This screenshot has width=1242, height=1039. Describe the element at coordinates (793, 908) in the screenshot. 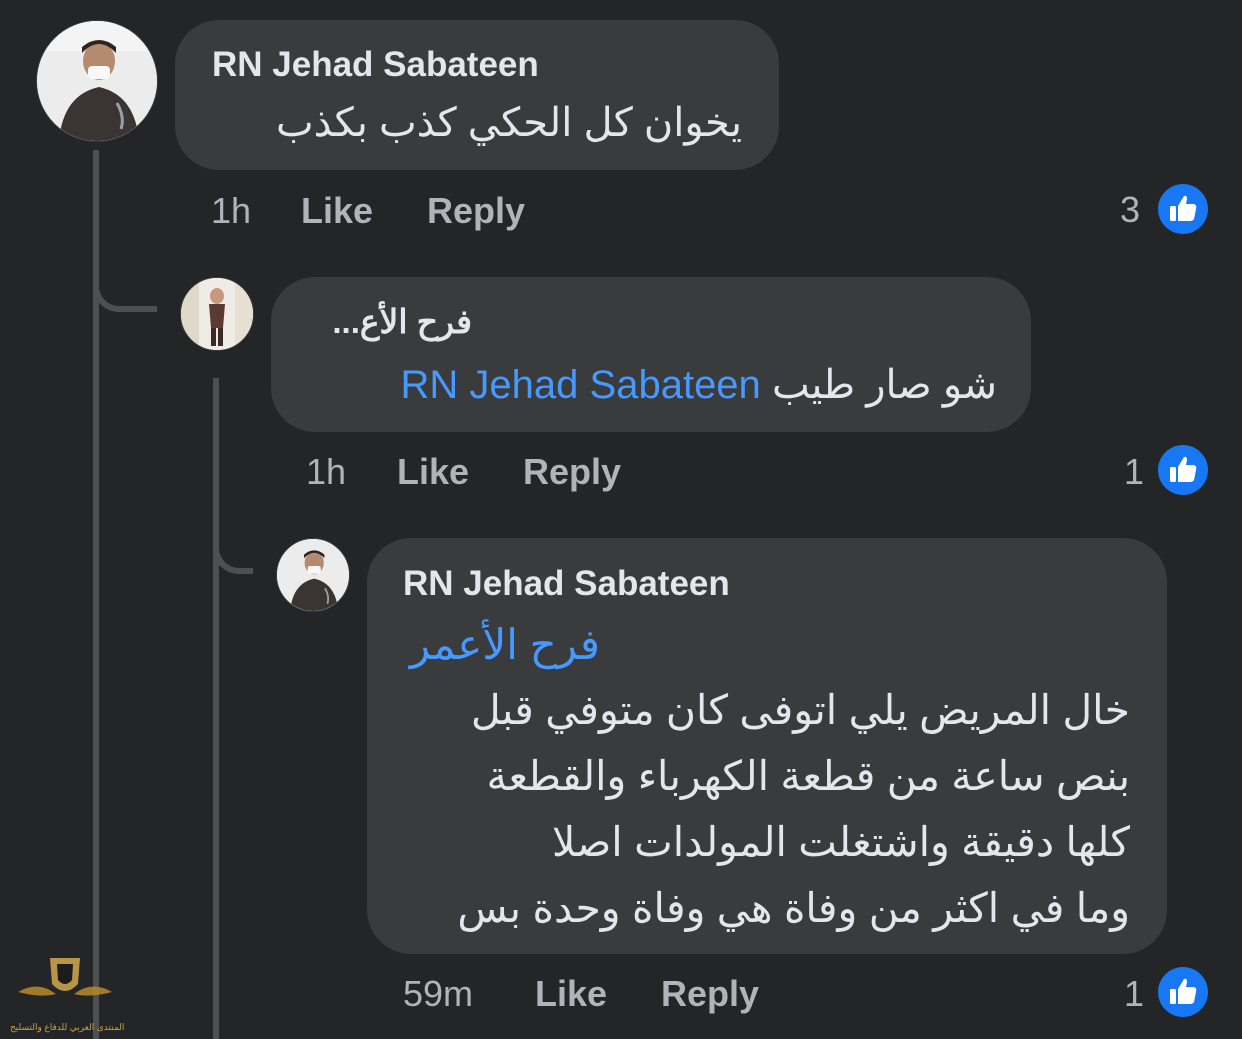

I see `comment-text-line: وما في اكثر من وفاة هي وفاة وحدة بس` at that location.